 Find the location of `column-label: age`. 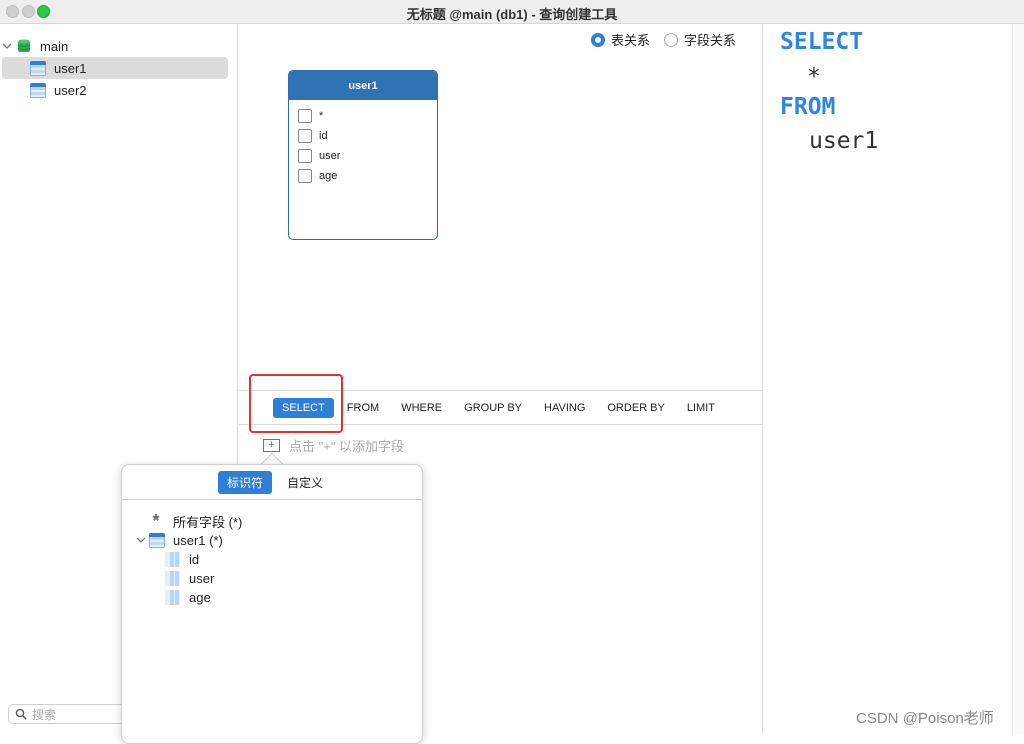

column-label: age is located at coordinates (200, 597).